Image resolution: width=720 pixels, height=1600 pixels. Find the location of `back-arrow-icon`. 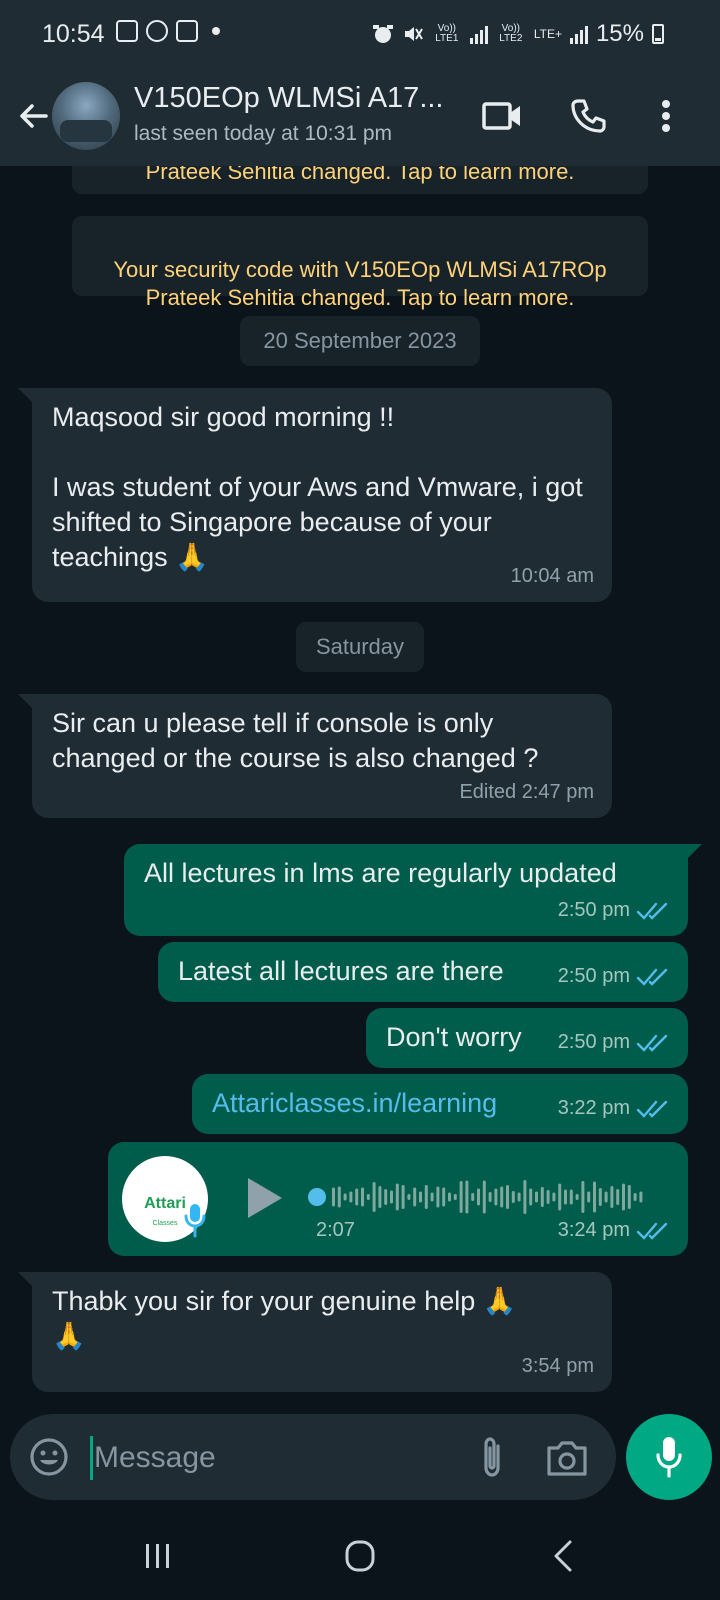

back-arrow-icon is located at coordinates (34, 116).